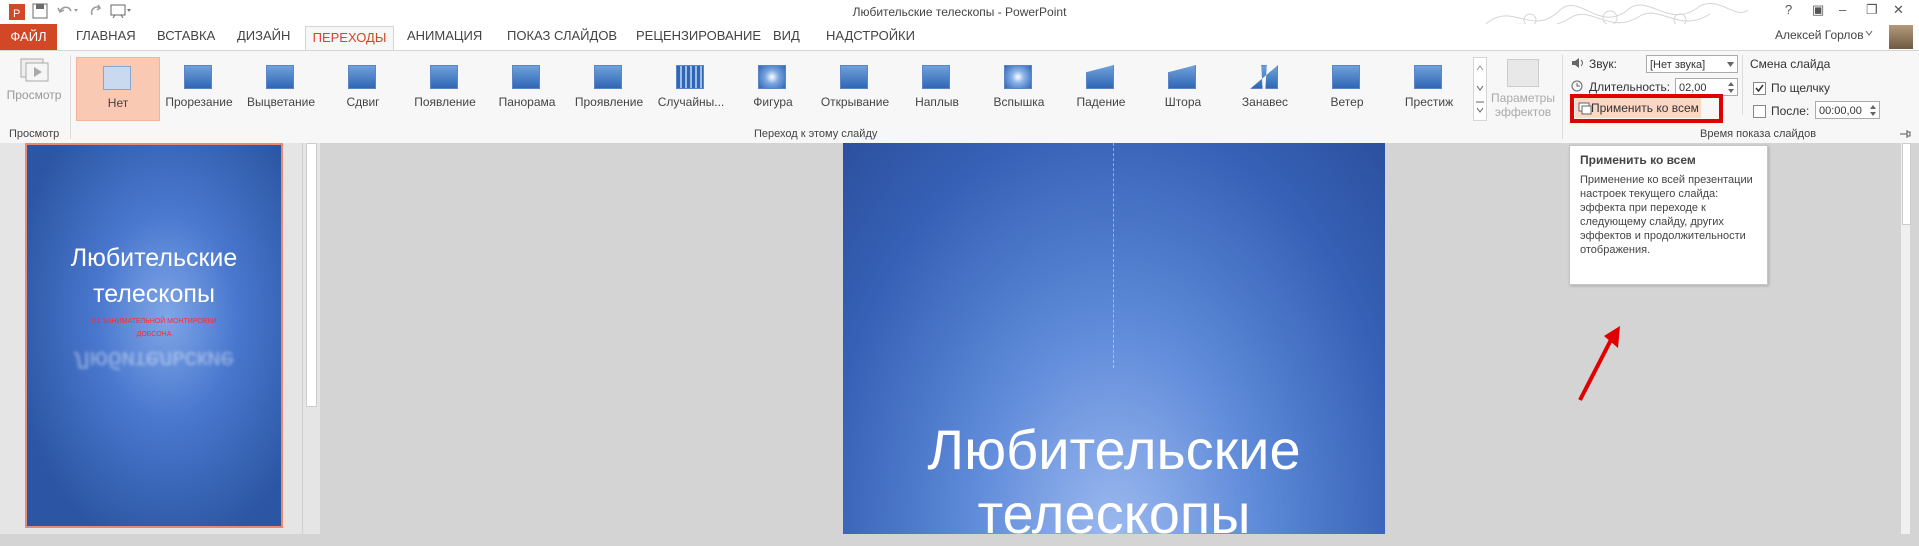 The image size is (1919, 546). I want to click on cover-transition-icon, so click(937, 78).